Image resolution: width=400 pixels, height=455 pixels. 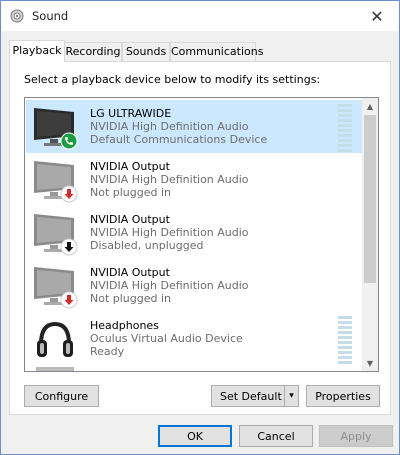 I want to click on speaker-icon, so click(x=17, y=16).